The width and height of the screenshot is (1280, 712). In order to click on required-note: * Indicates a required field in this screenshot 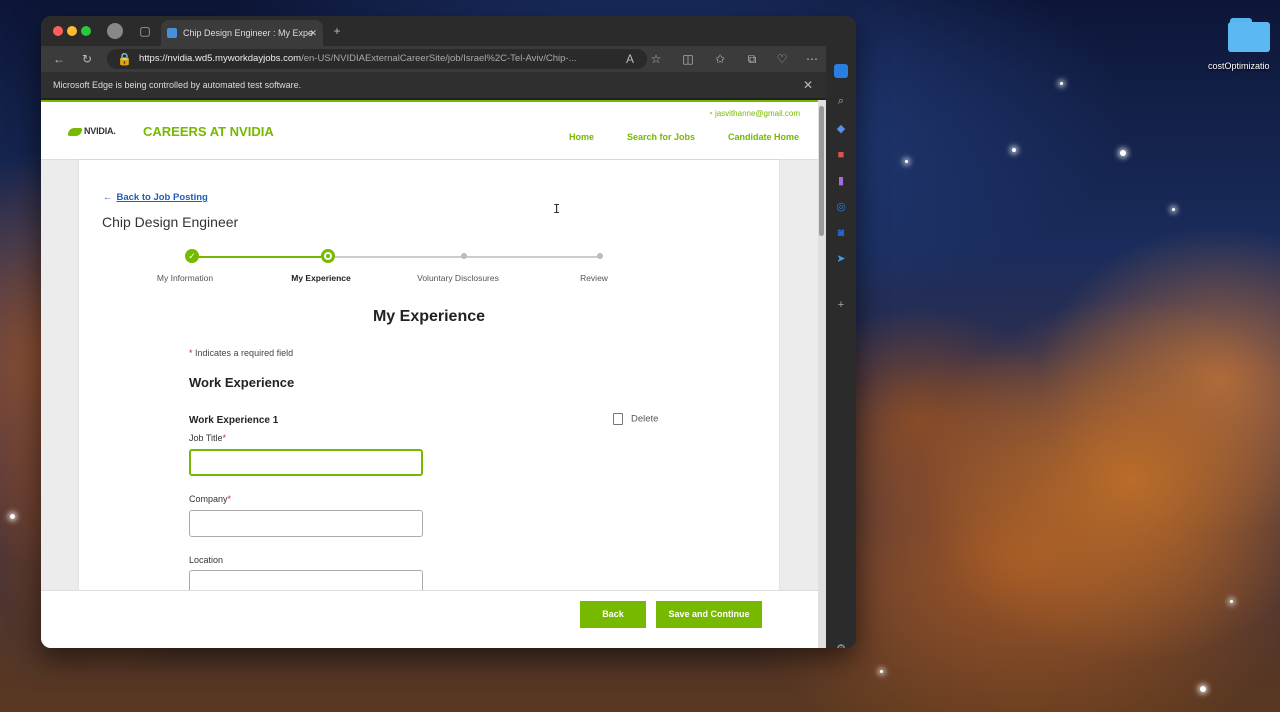, I will do `click(241, 353)`.